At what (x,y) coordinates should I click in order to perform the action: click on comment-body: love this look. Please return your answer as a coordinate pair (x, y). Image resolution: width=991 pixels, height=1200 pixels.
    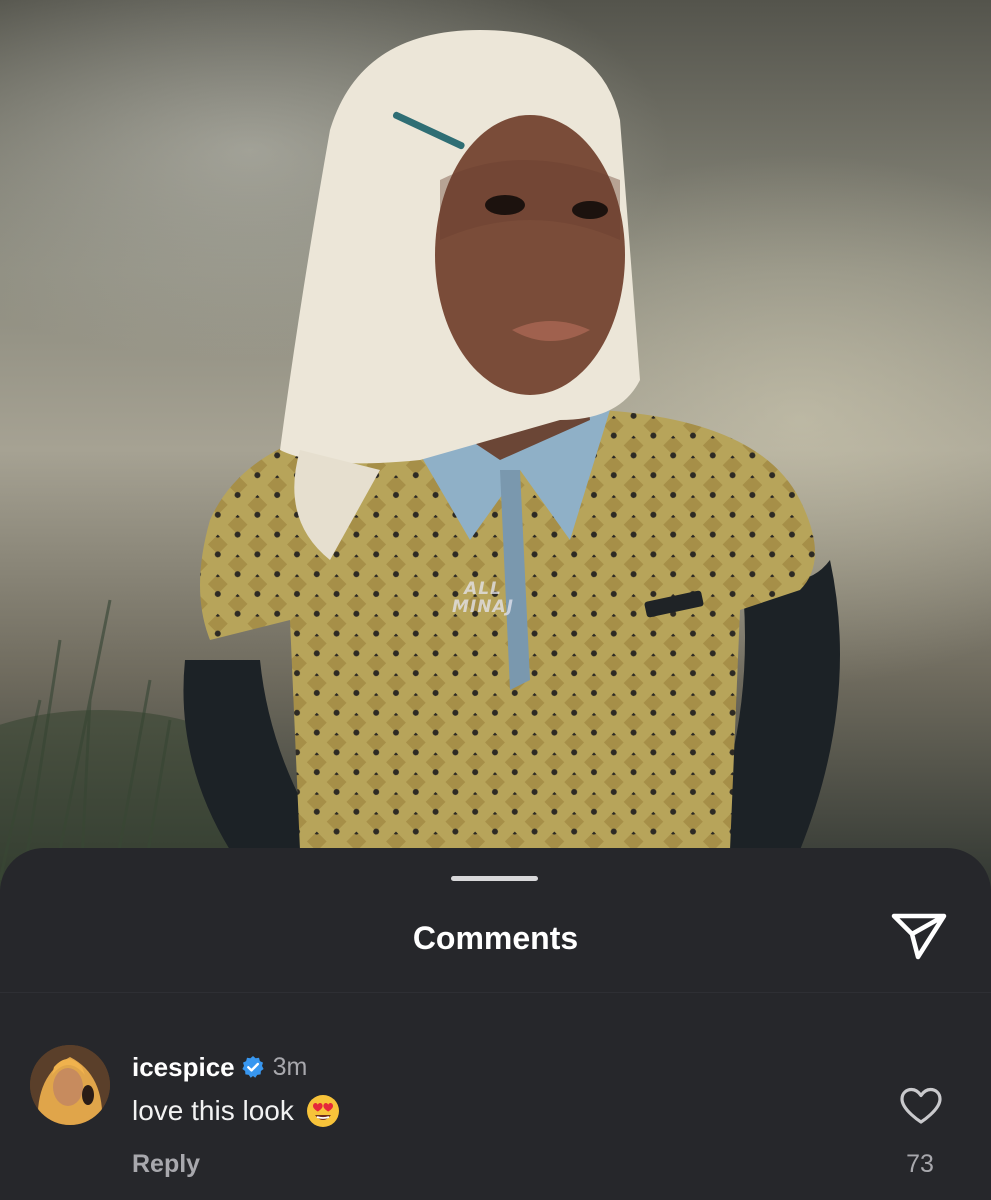
    Looking at the image, I should click on (213, 1110).